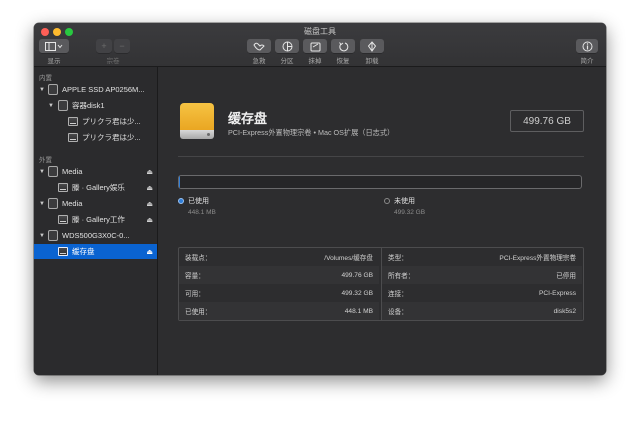 This screenshot has width=640, height=421. I want to click on info-button, so click(587, 46).